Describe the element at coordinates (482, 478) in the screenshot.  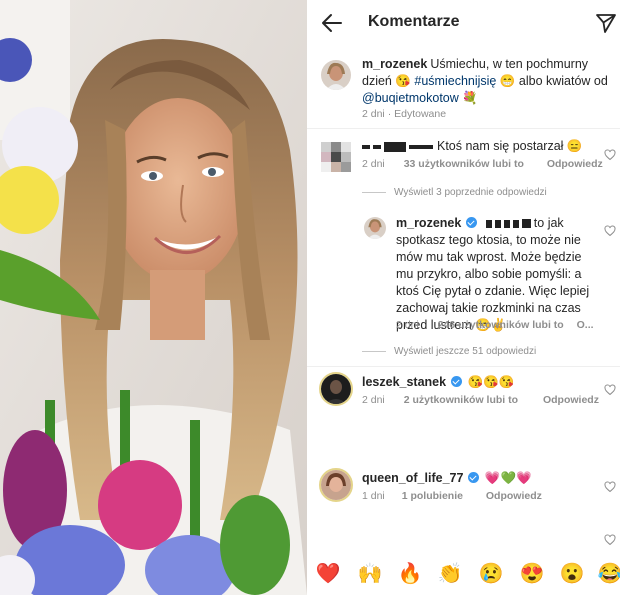
I see `comment-text: queen_of_life_77 💗💚💗` at that location.